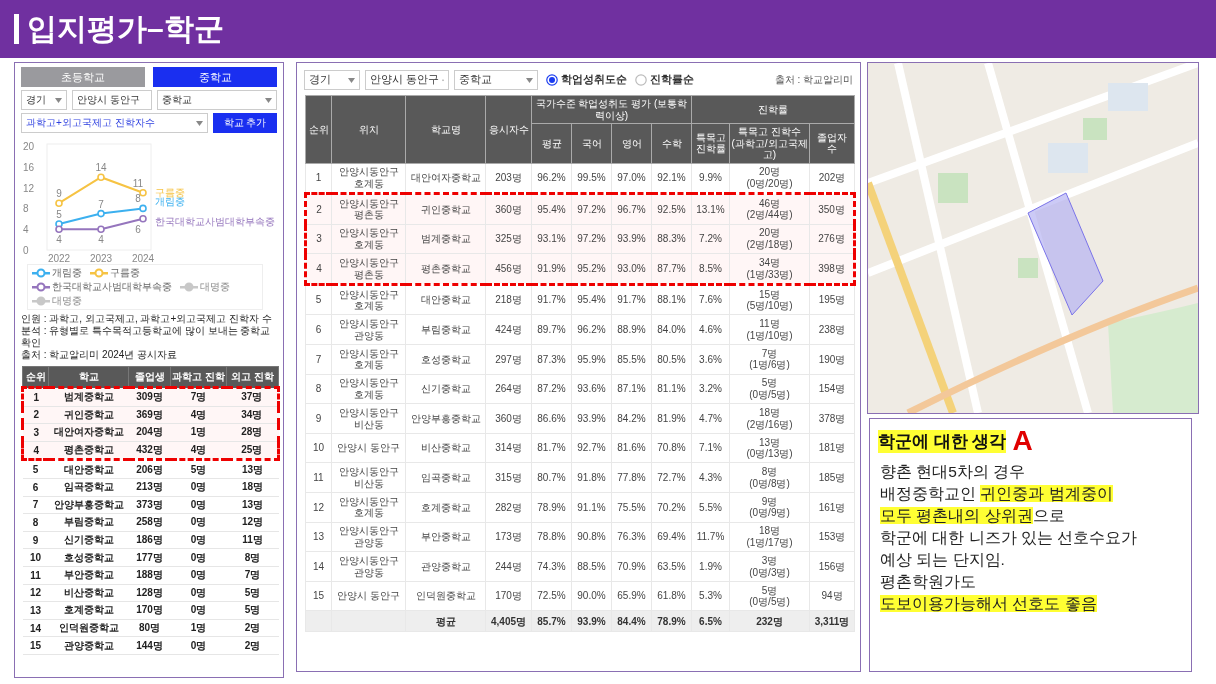 The image size is (1216, 684). What do you see at coordinates (631, 418) in the screenshot?
I see `table-cell: 84.2%` at bounding box center [631, 418].